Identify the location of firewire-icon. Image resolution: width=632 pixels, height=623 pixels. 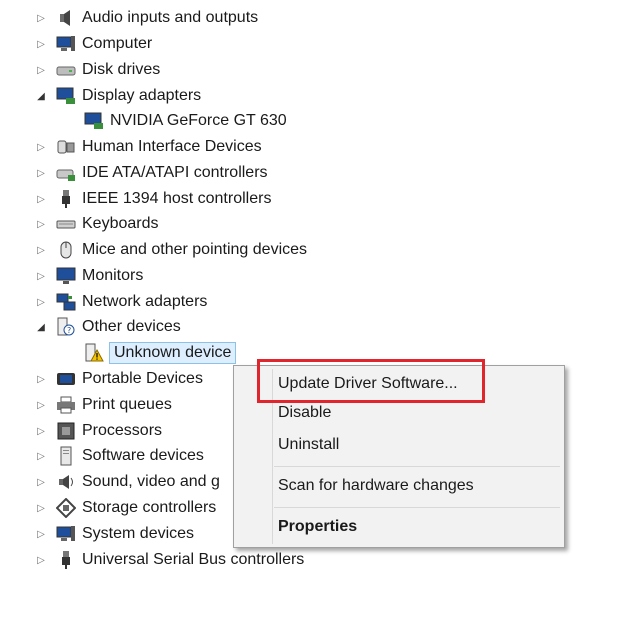
(66, 199).